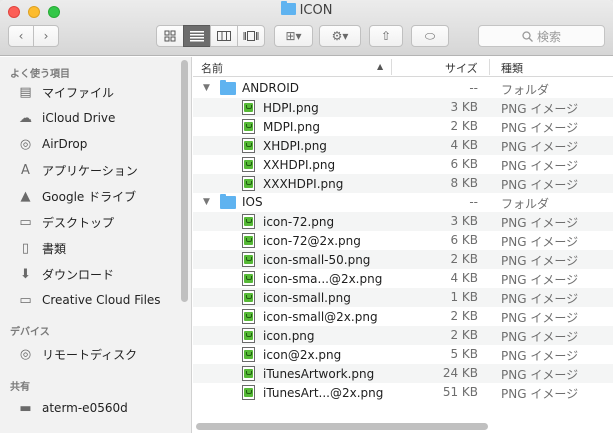  What do you see at coordinates (25, 144) in the screenshot?
I see `airdrop-icon: ◎` at bounding box center [25, 144].